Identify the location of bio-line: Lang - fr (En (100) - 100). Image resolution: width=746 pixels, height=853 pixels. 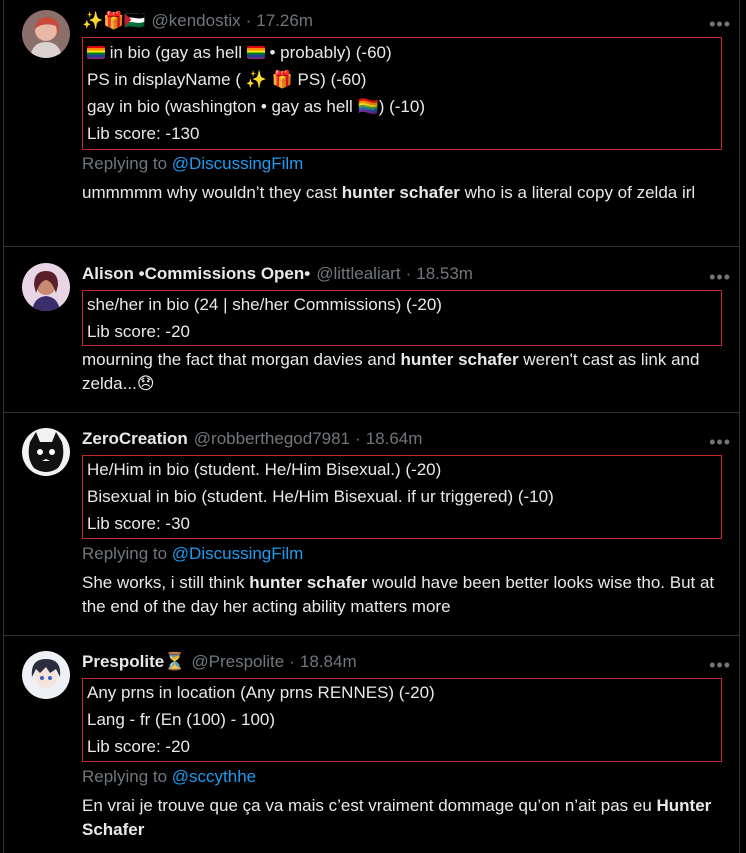
(181, 719).